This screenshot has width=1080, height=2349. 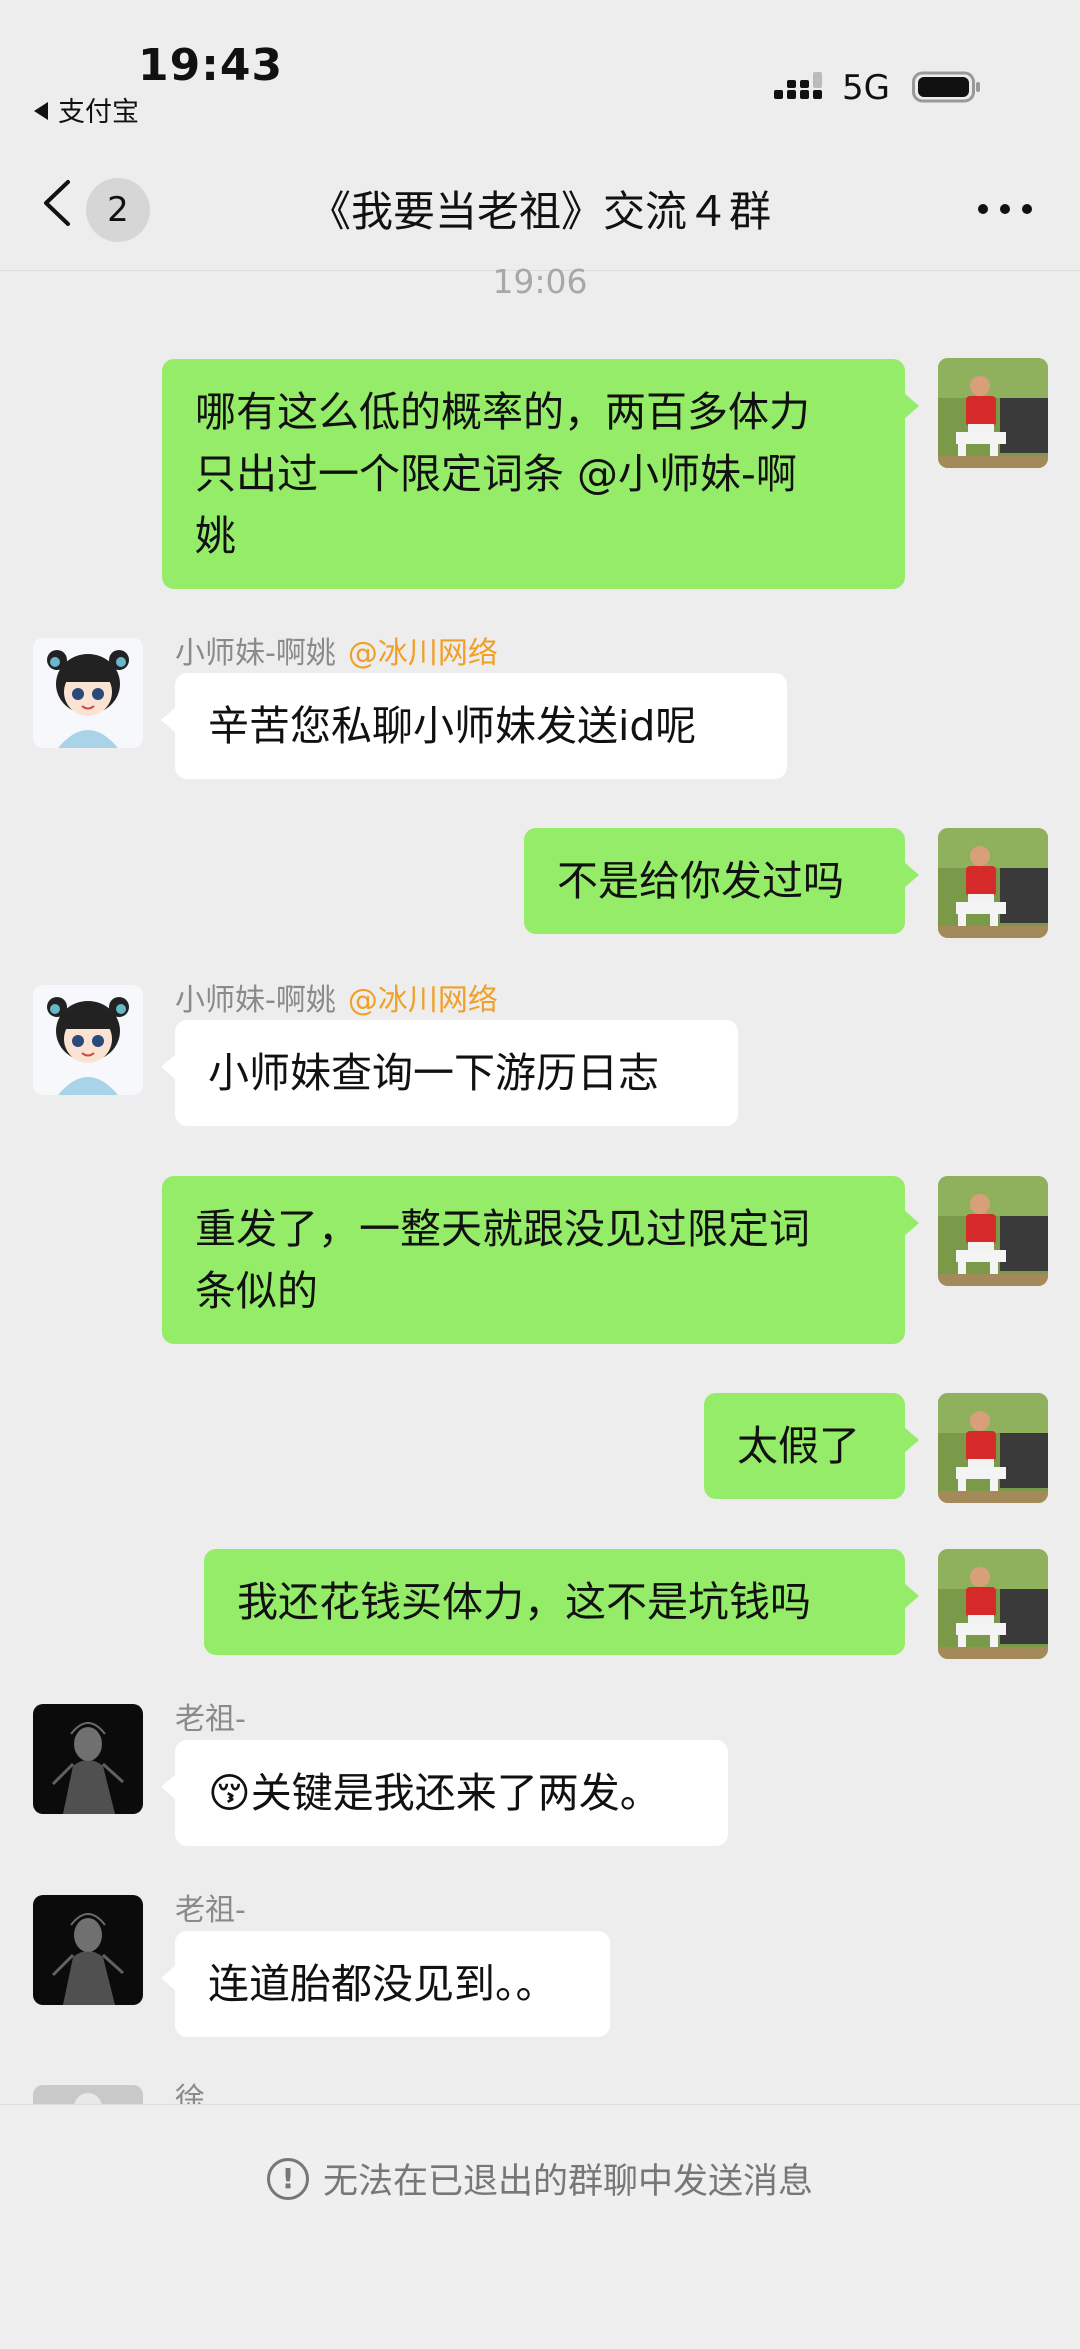 What do you see at coordinates (98, 112) in the screenshot?
I see `back-app-label: 支付宝` at bounding box center [98, 112].